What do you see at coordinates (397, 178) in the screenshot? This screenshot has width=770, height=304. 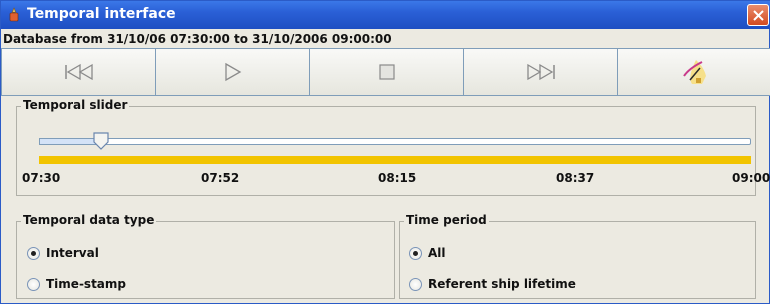 I see `tick-label: 08:15` at bounding box center [397, 178].